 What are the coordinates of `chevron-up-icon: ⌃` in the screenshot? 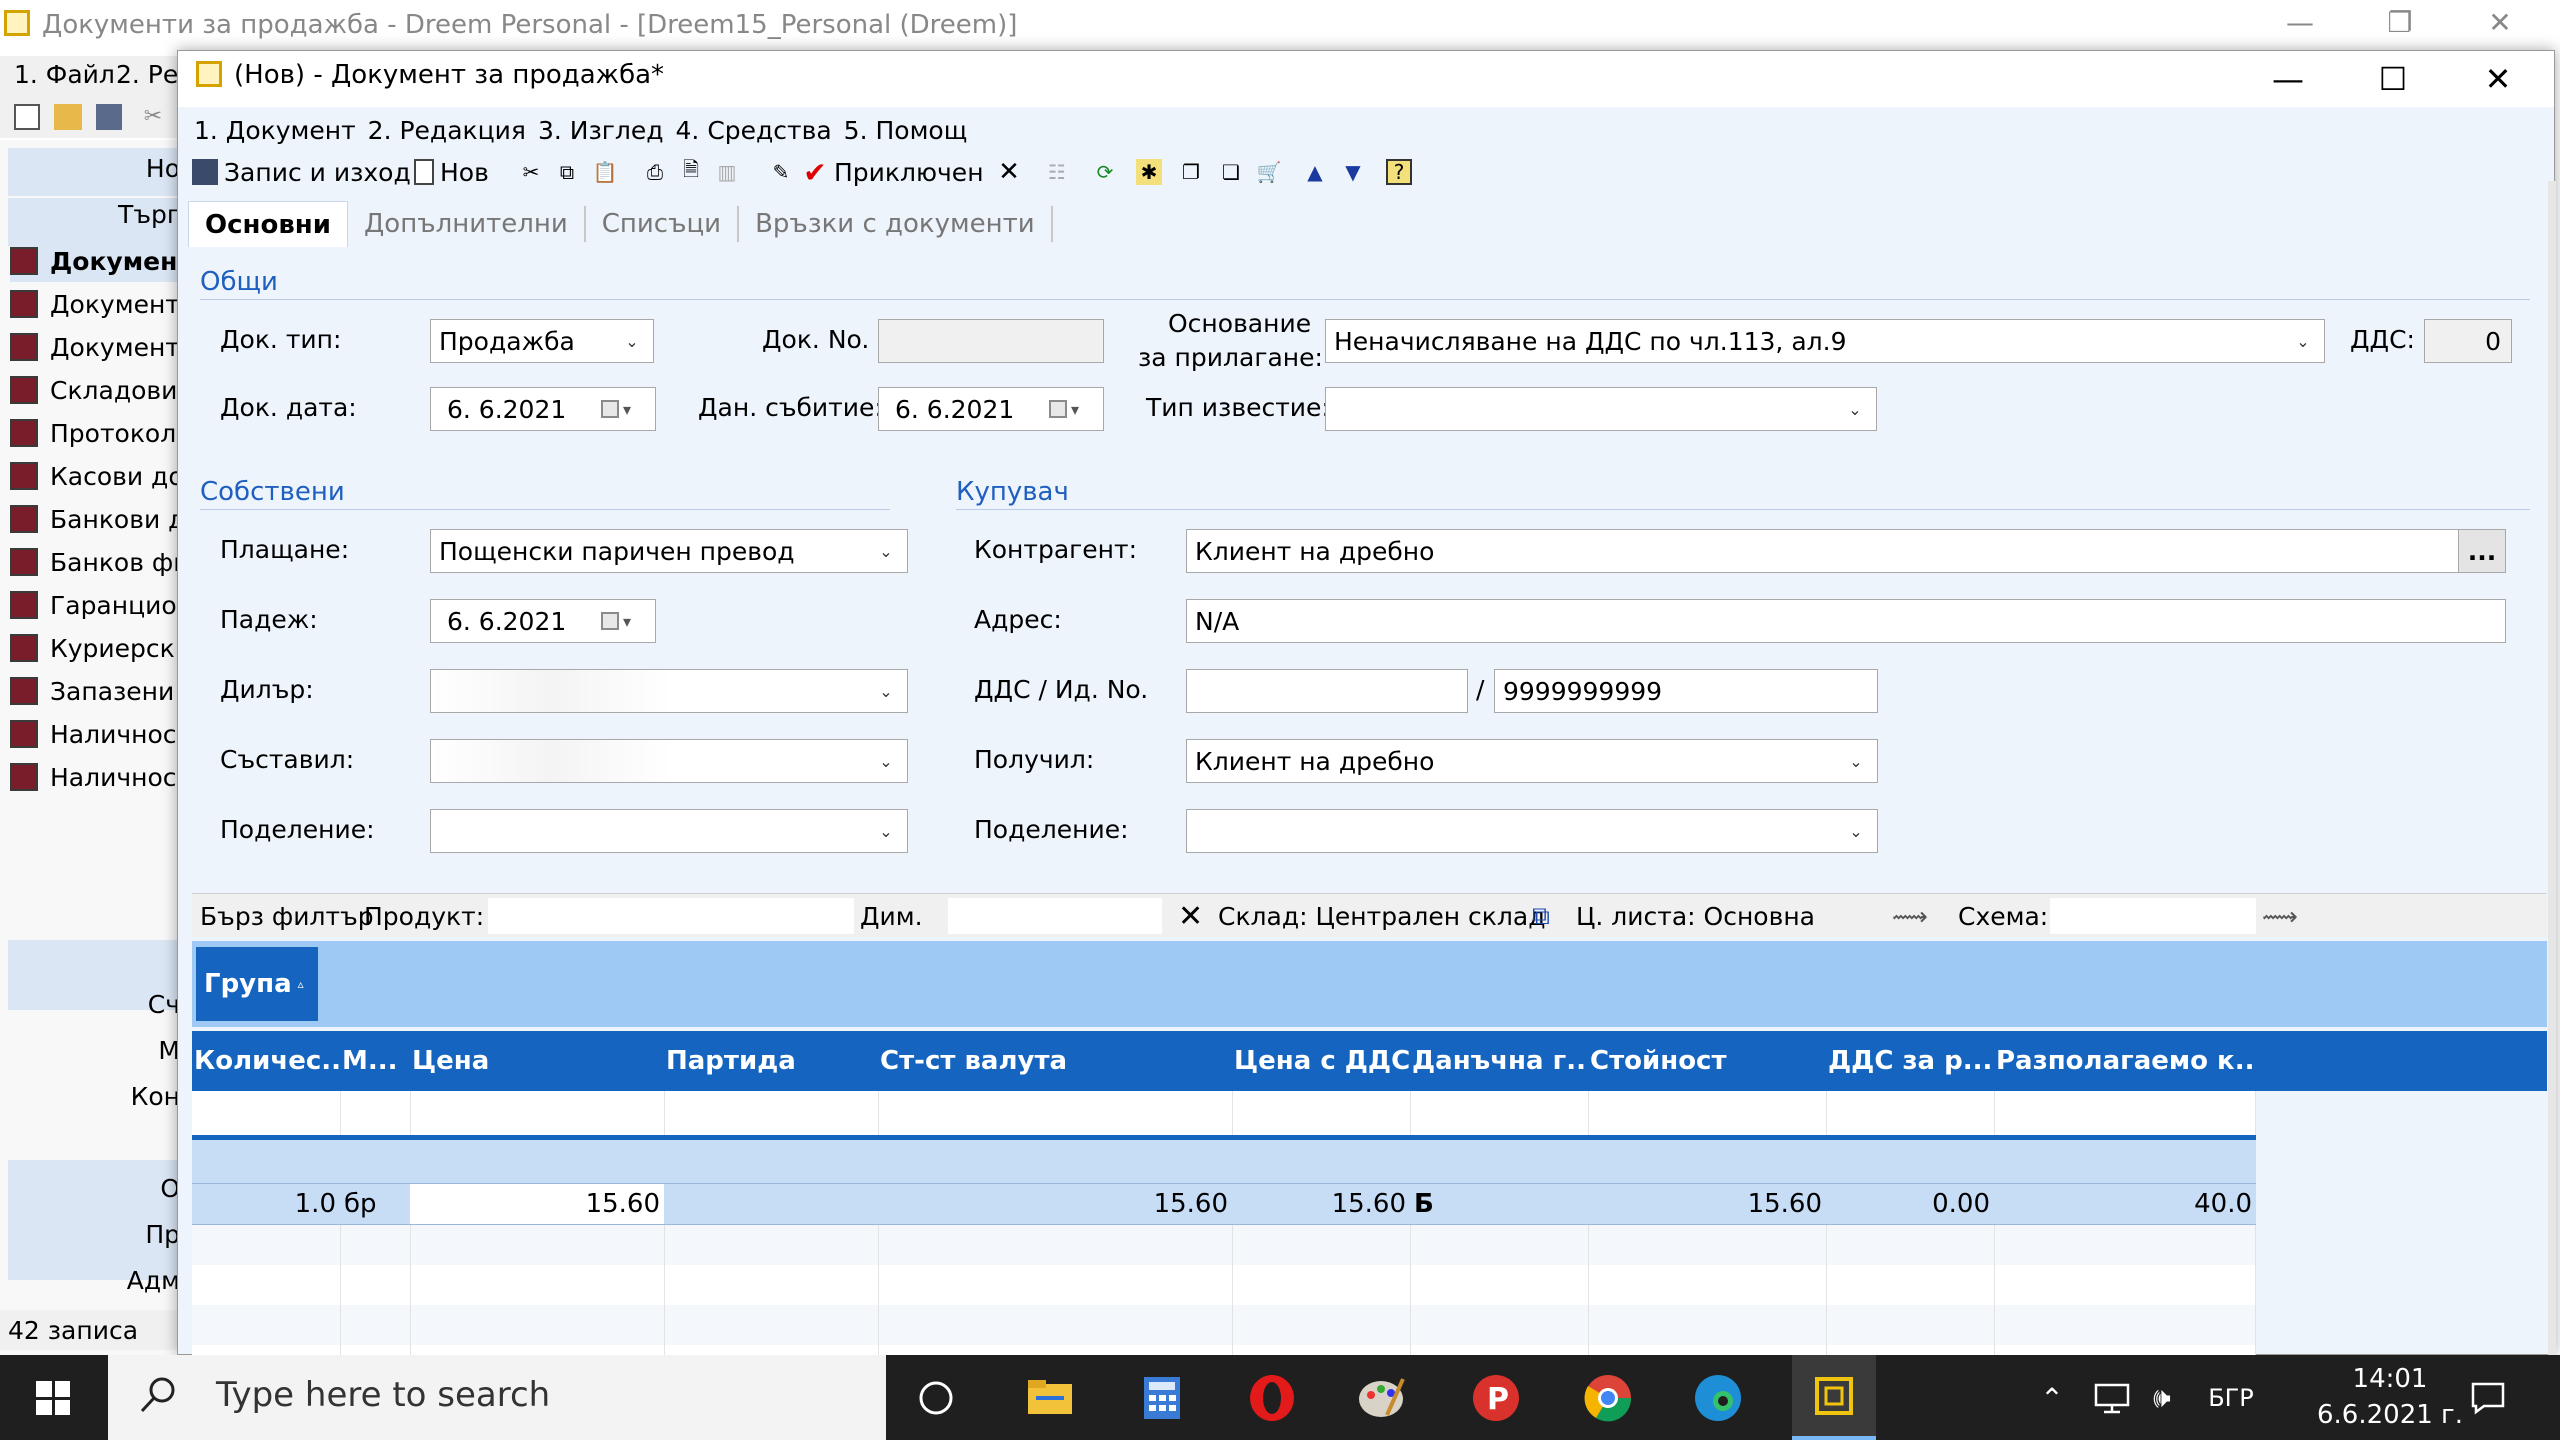 It's located at (2052, 1398).